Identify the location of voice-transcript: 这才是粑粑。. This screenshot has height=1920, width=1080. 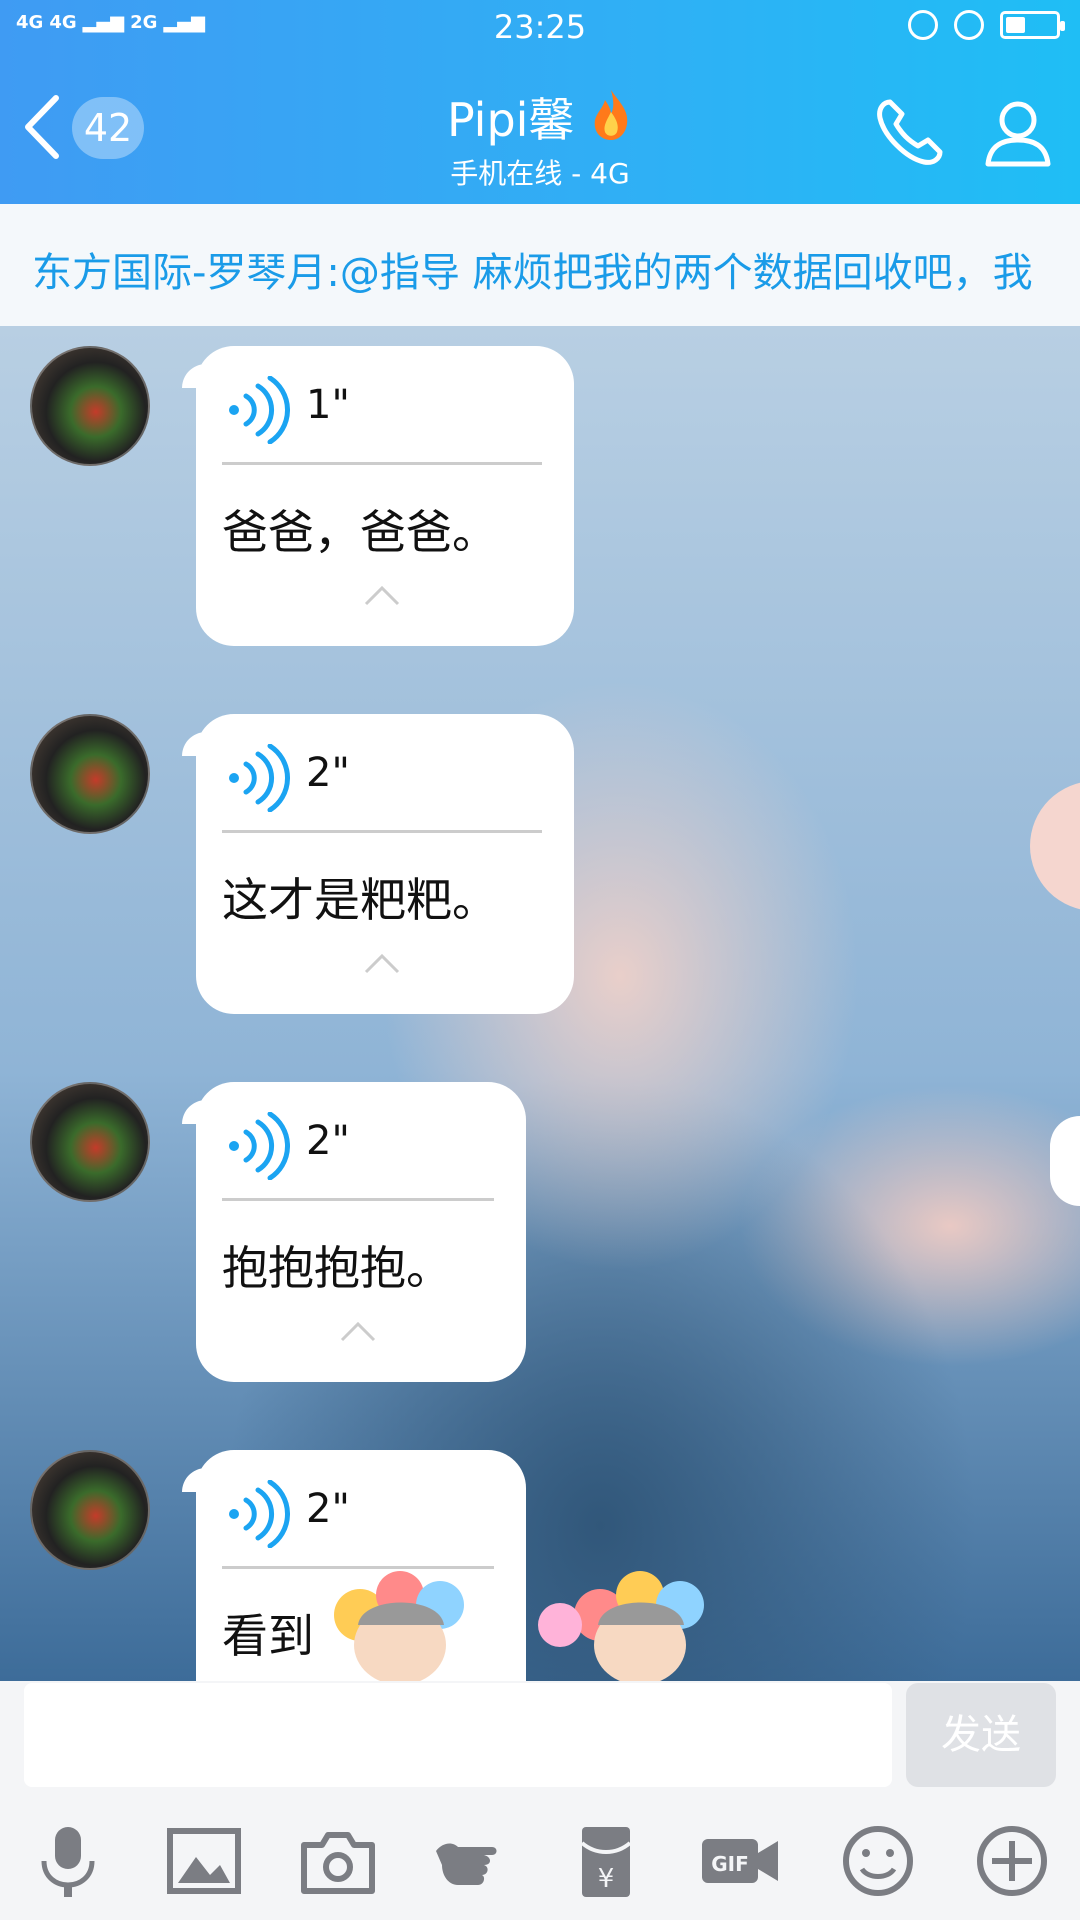
(360, 900).